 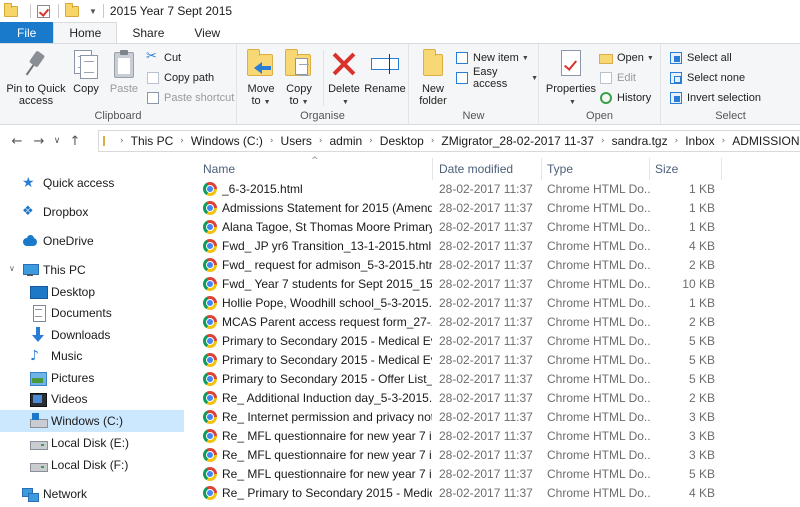 What do you see at coordinates (305, 102) in the screenshot?
I see `chevron-down-icon: ▼` at bounding box center [305, 102].